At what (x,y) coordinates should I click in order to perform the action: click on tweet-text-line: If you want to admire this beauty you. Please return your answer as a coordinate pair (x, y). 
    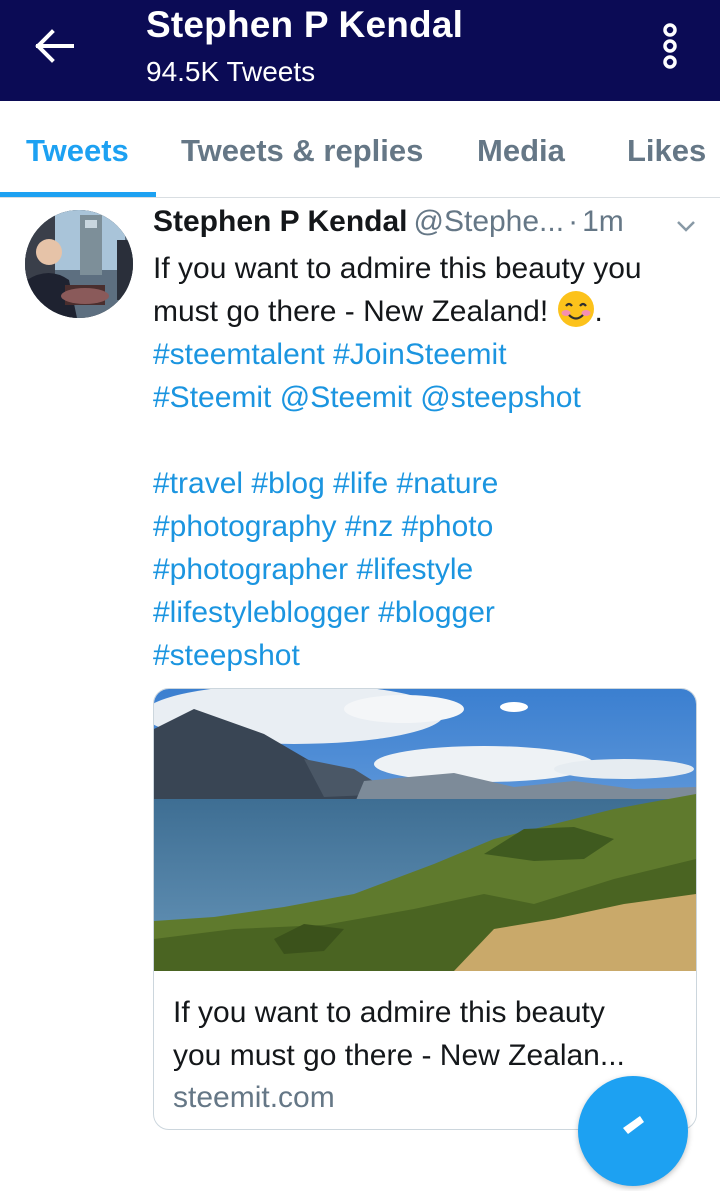
    Looking at the image, I should click on (397, 268).